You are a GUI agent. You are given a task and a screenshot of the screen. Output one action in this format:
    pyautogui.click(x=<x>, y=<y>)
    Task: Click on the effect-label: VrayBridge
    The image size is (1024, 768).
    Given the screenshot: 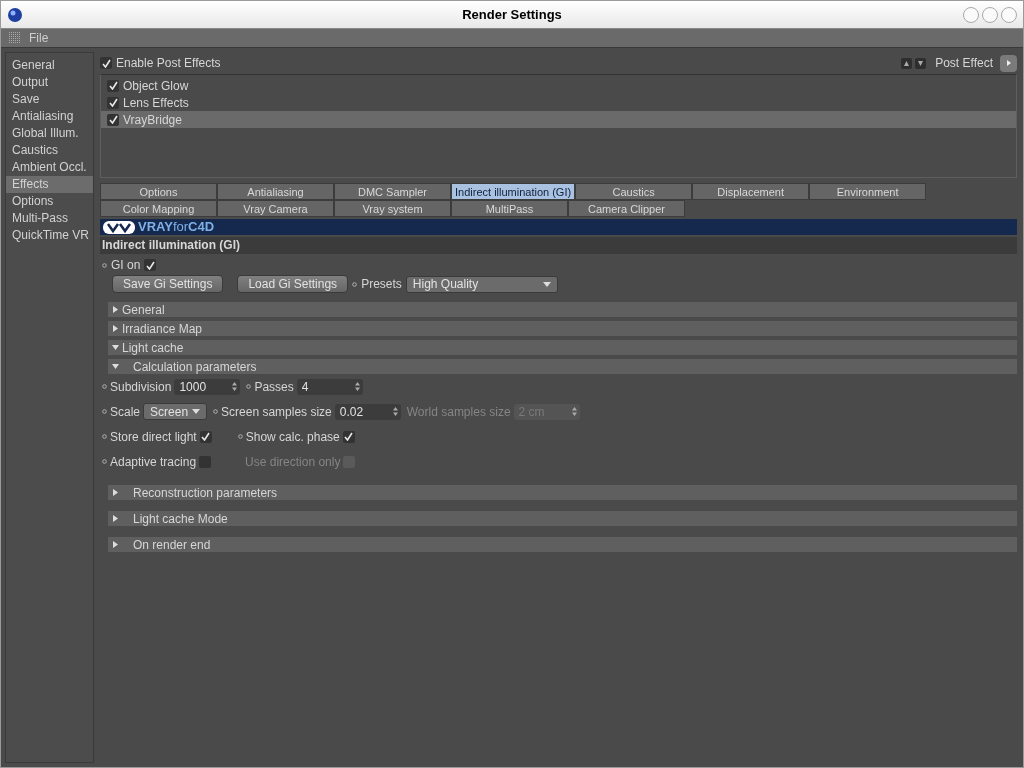 What is the action you would take?
    pyautogui.click(x=152, y=119)
    